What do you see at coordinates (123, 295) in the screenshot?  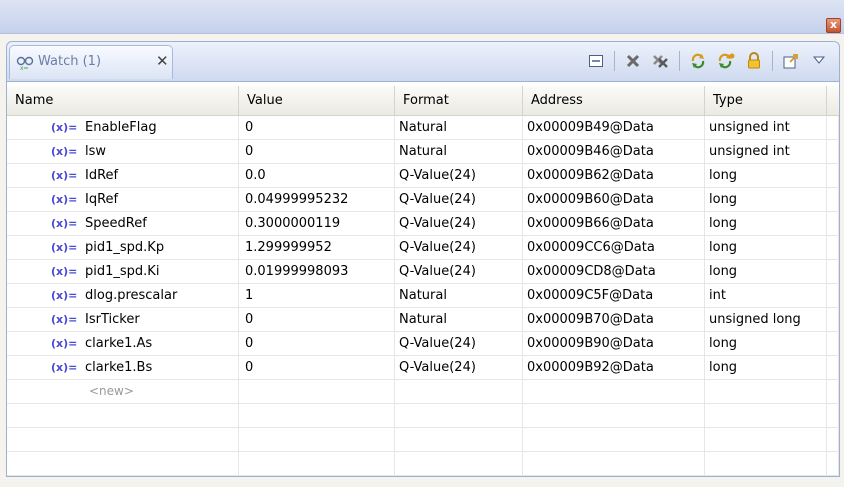 I see `cell-name: (x)= dlog.prescalar` at bounding box center [123, 295].